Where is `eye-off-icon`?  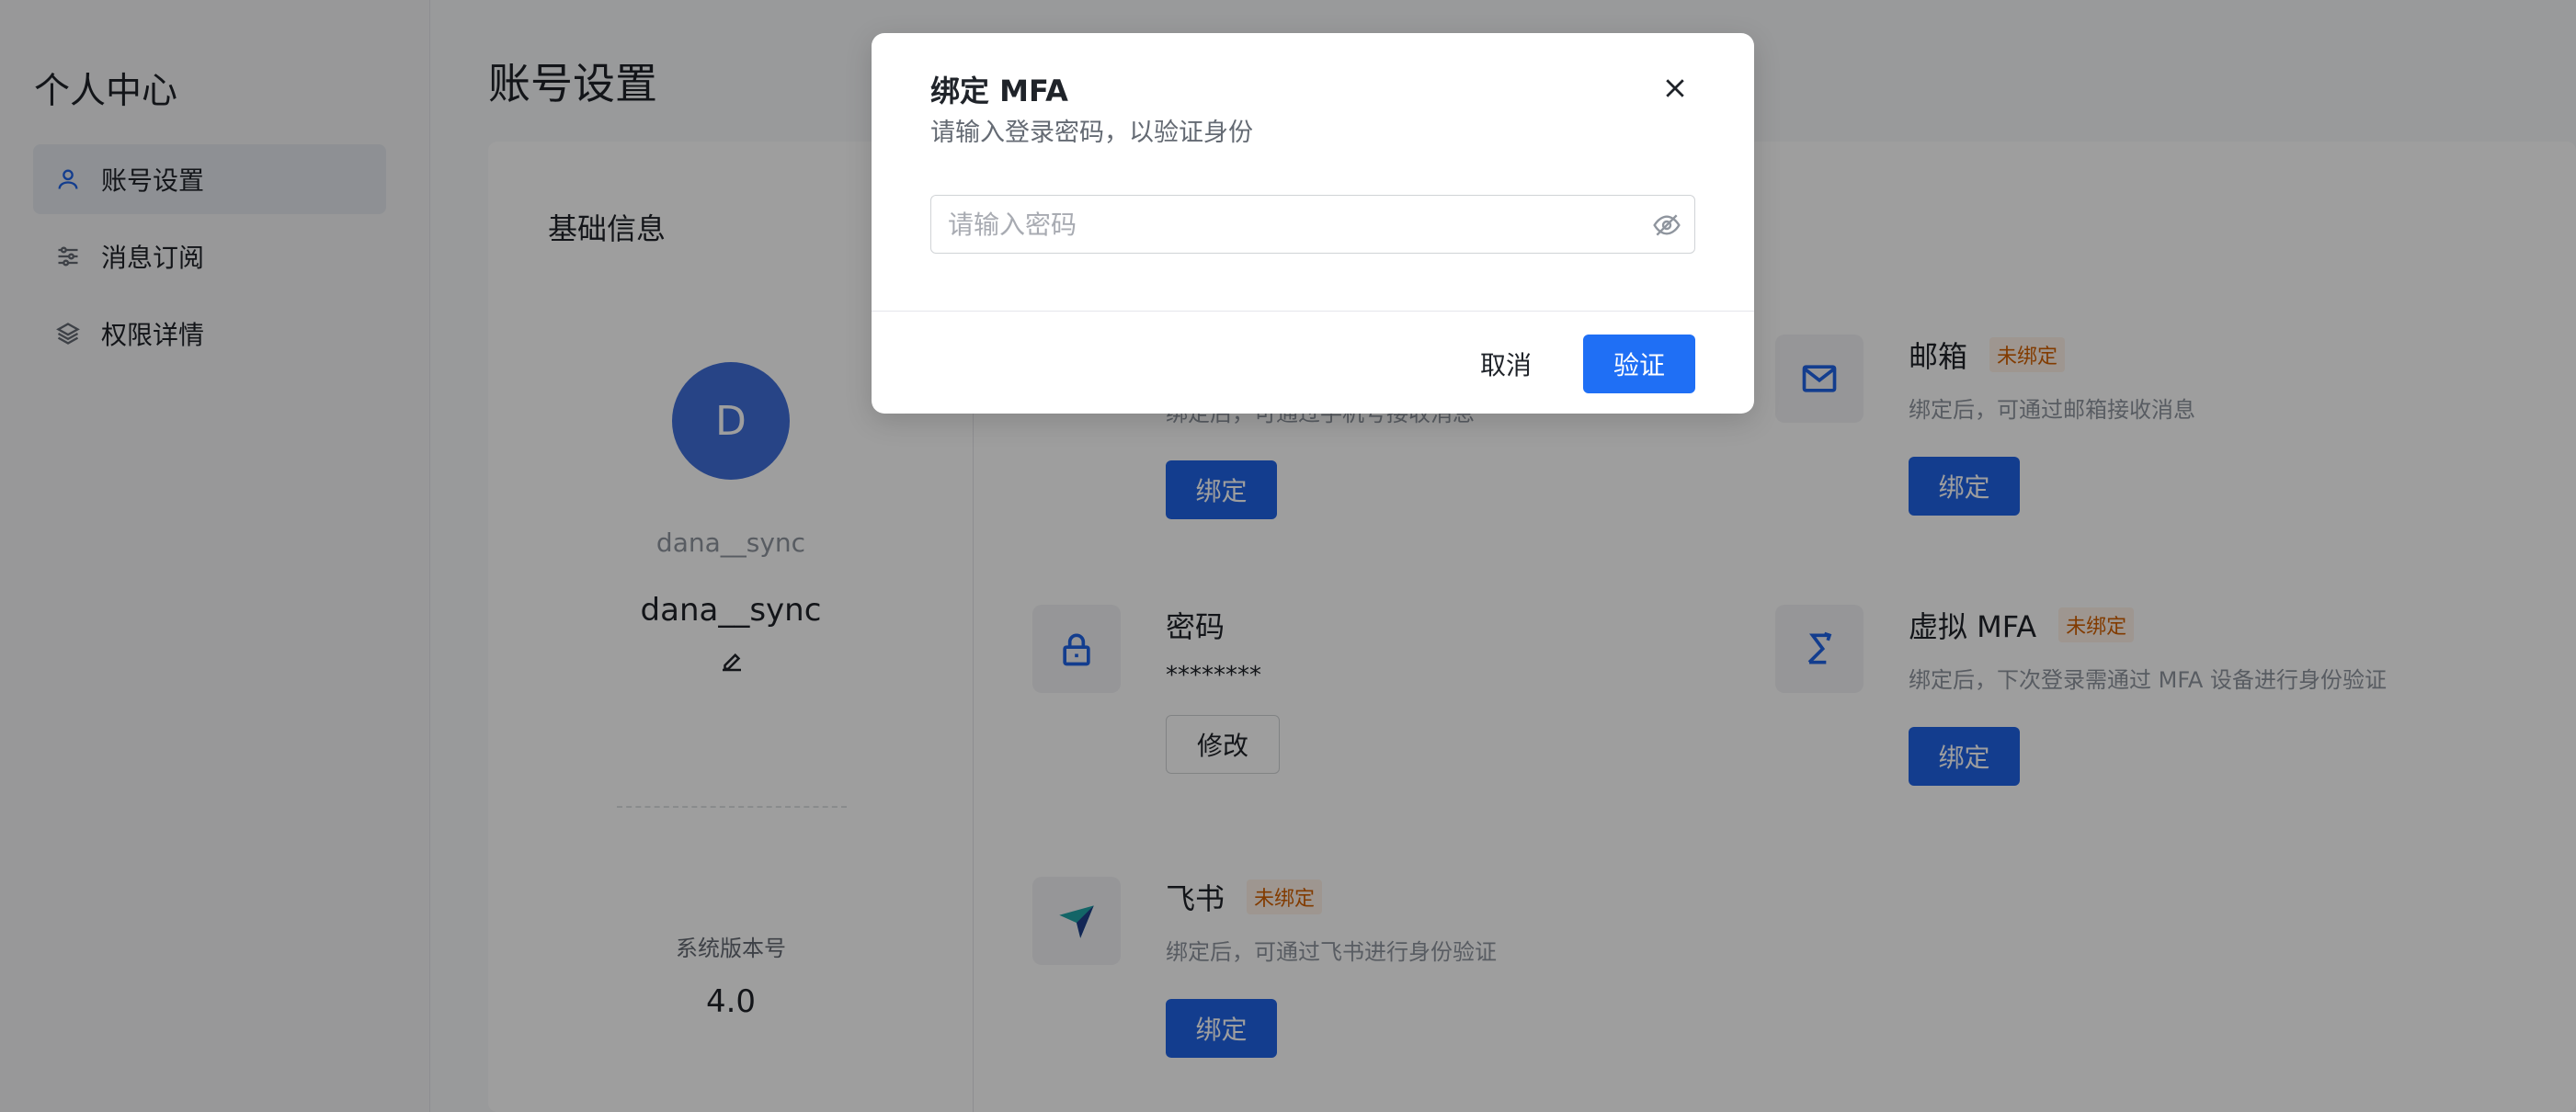 eye-off-icon is located at coordinates (1666, 225).